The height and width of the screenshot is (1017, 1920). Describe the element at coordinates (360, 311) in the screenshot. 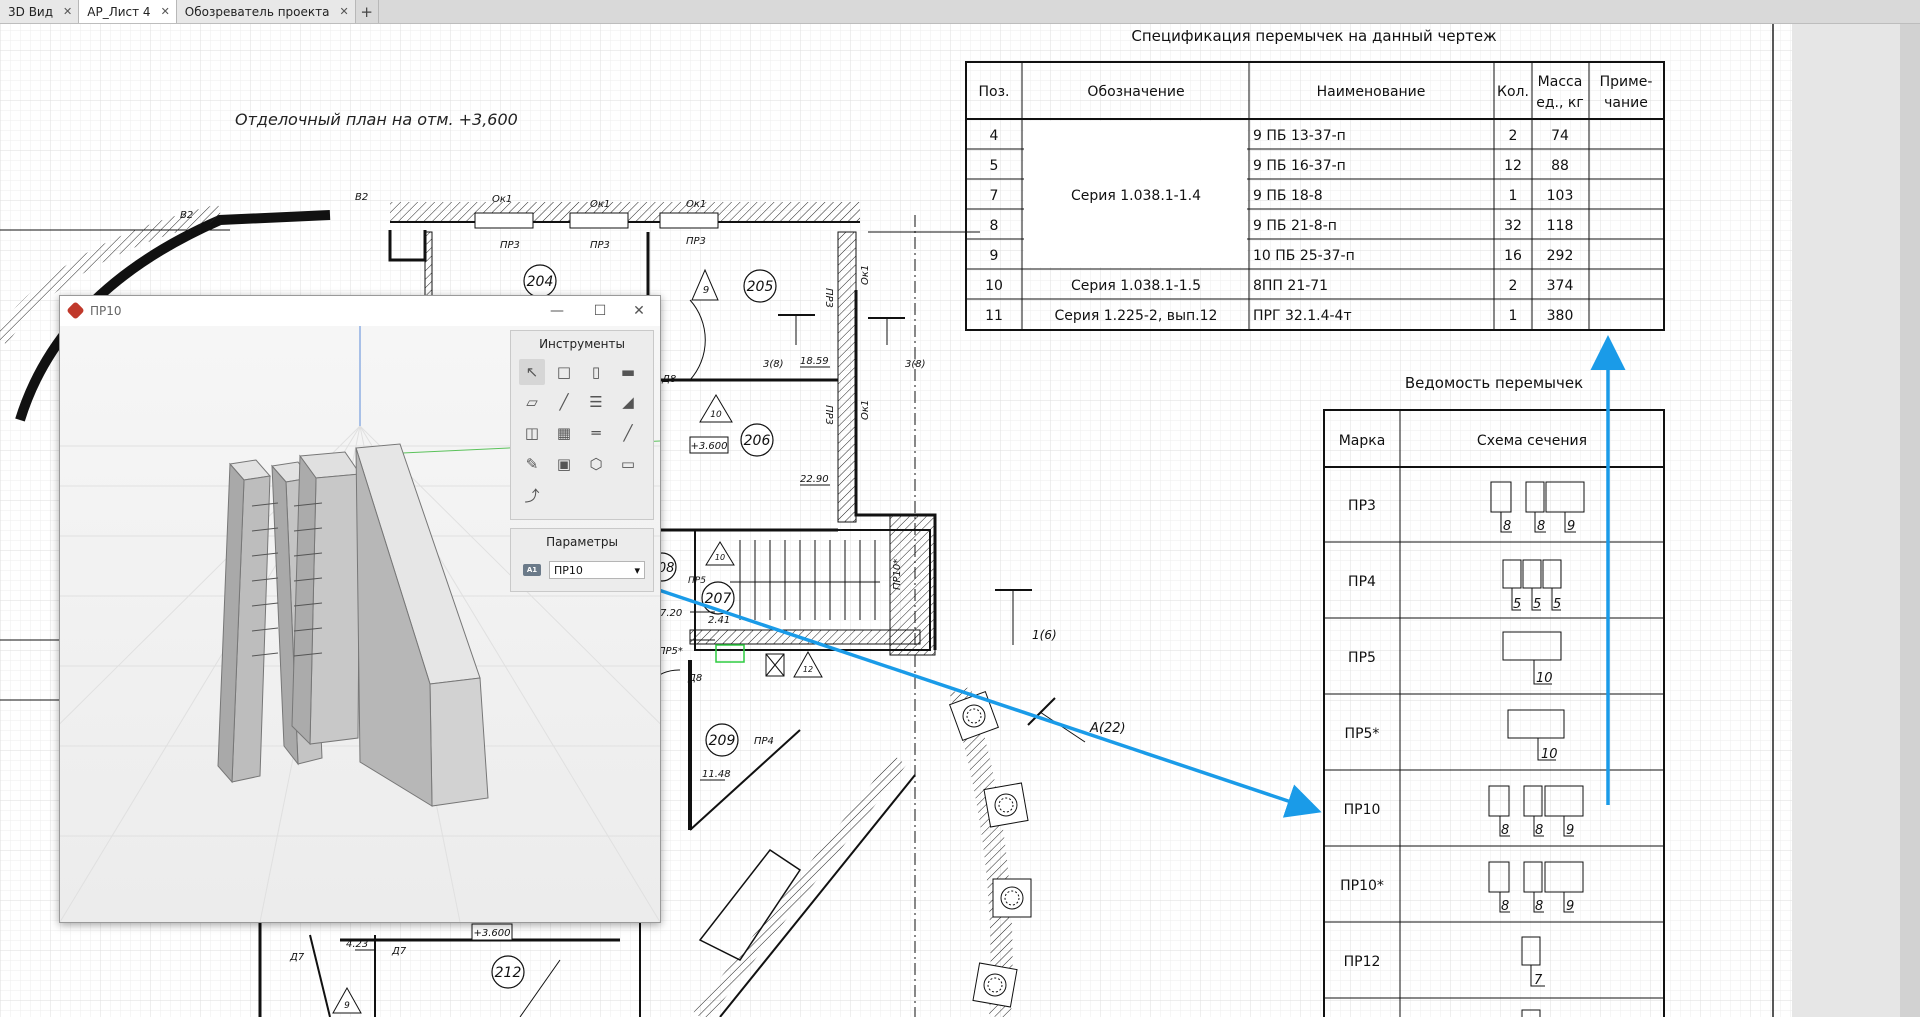

I see `window-titlebar: ПР10 — ☐ ✕` at that location.